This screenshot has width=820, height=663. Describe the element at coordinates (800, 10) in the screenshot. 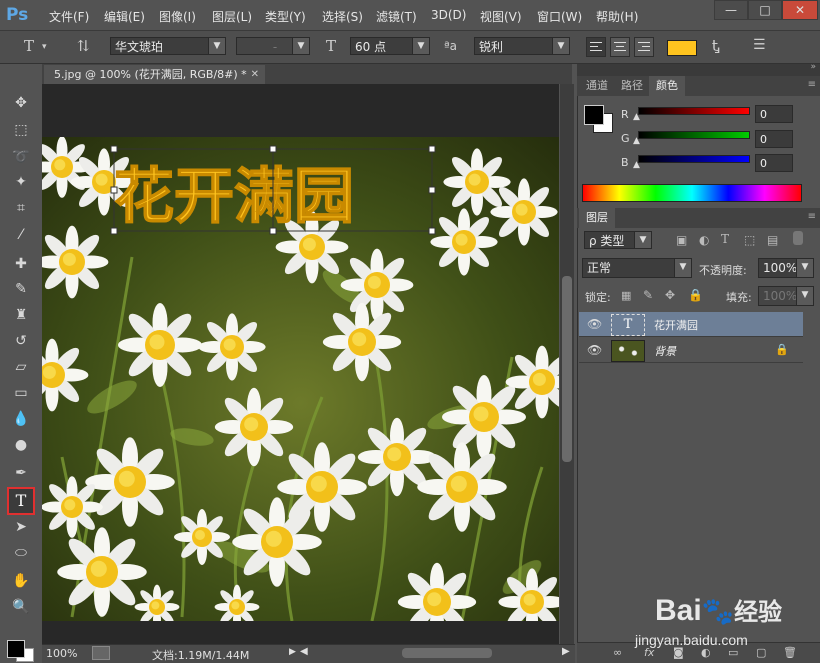

I see `close-button: ✕` at that location.